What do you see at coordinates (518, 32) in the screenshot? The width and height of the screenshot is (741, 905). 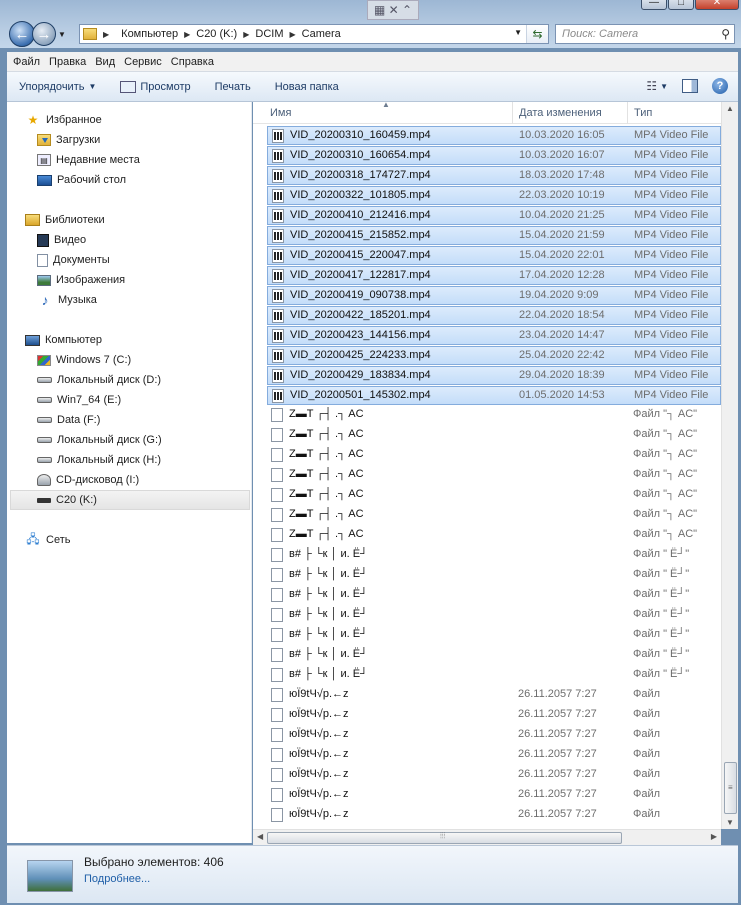 I see `address-dropdown: ▼` at bounding box center [518, 32].